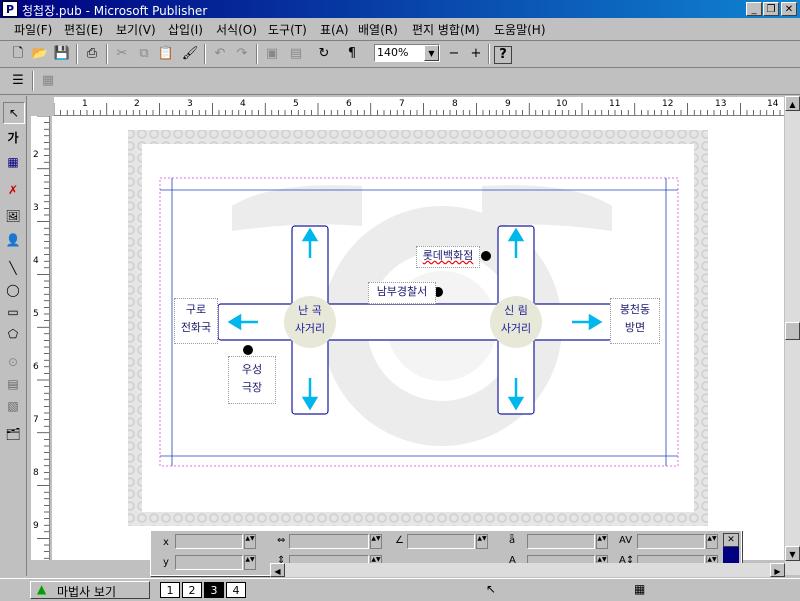 Image resolution: width=800 pixels, height=601 pixels. I want to click on wizard-toggle-button: ▲ 마법사 보기, so click(90, 590).